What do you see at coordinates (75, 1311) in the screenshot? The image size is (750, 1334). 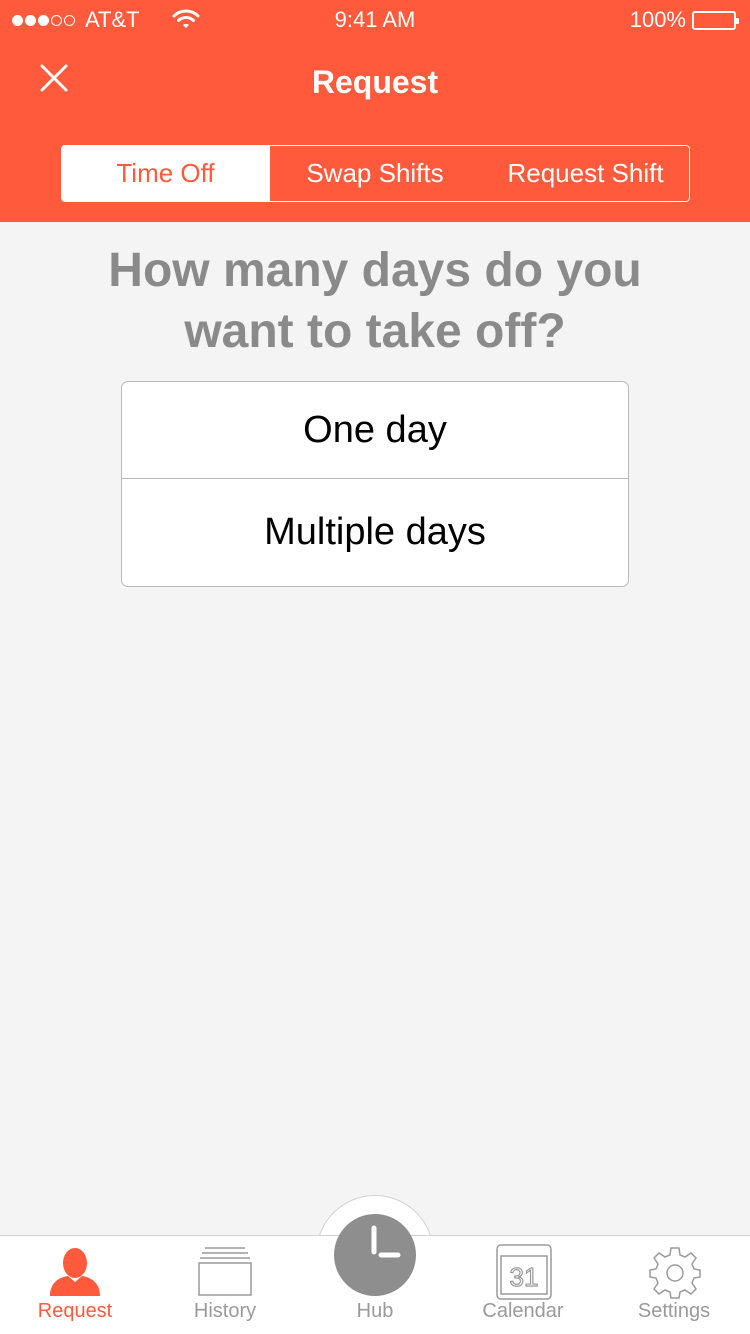 I see `tab-label-request: Request` at bounding box center [75, 1311].